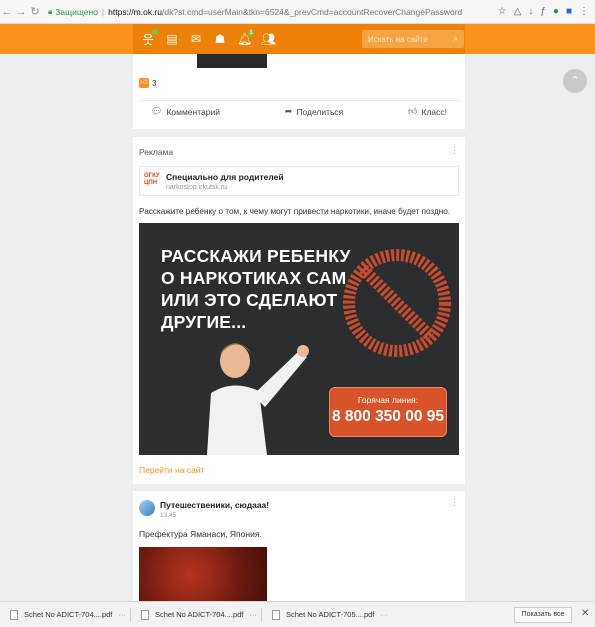  I want to click on messages-icon: ✉, so click(196, 39).